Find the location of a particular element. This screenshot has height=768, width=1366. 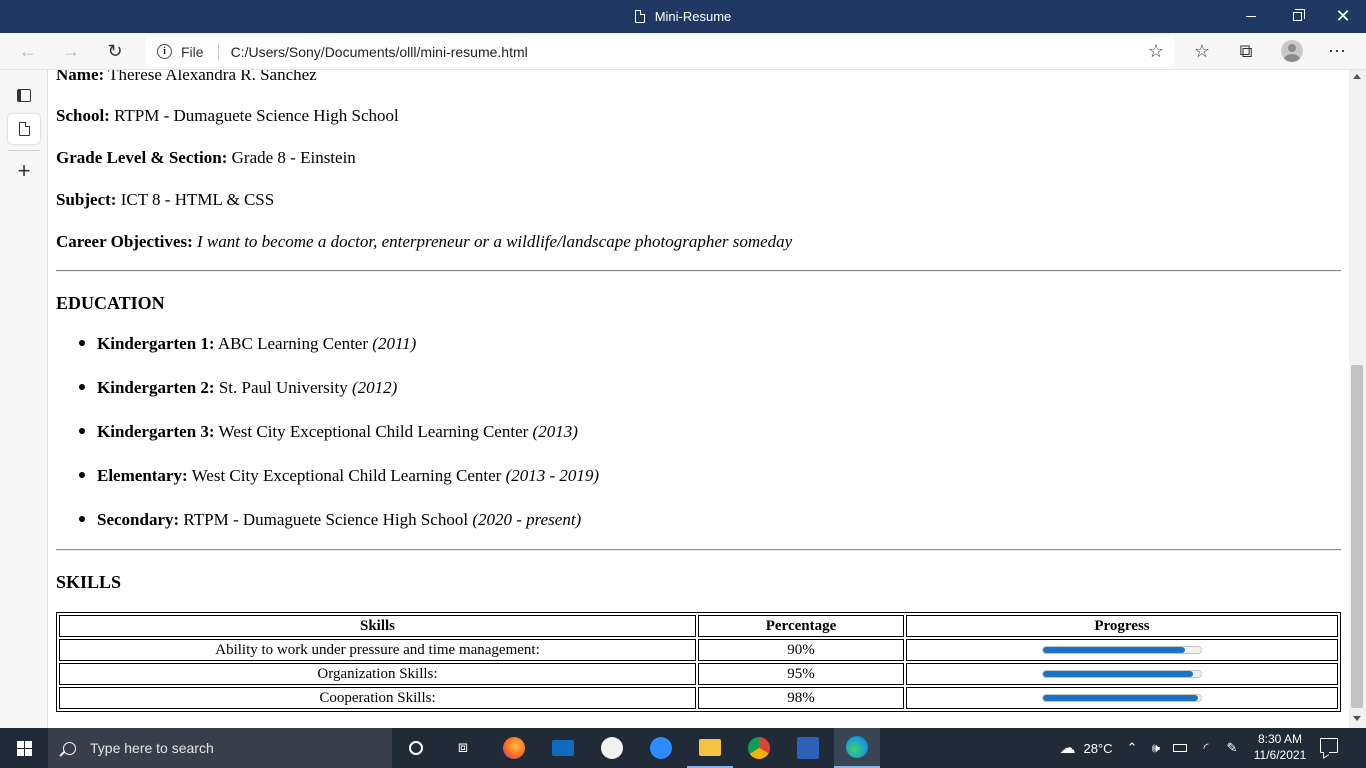

education-school: St. Paul University is located at coordinates (283, 387).